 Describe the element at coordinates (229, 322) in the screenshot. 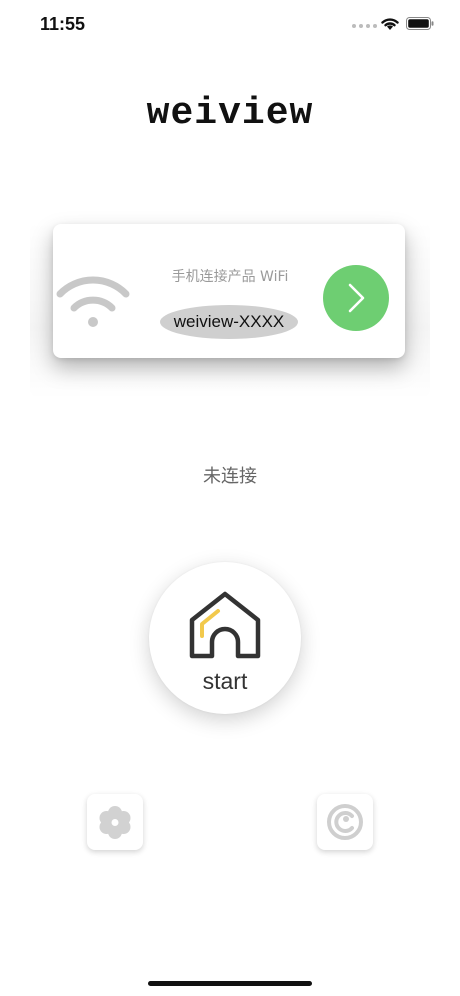

I see `wifi-ssid-label: weiview-XXXX` at that location.